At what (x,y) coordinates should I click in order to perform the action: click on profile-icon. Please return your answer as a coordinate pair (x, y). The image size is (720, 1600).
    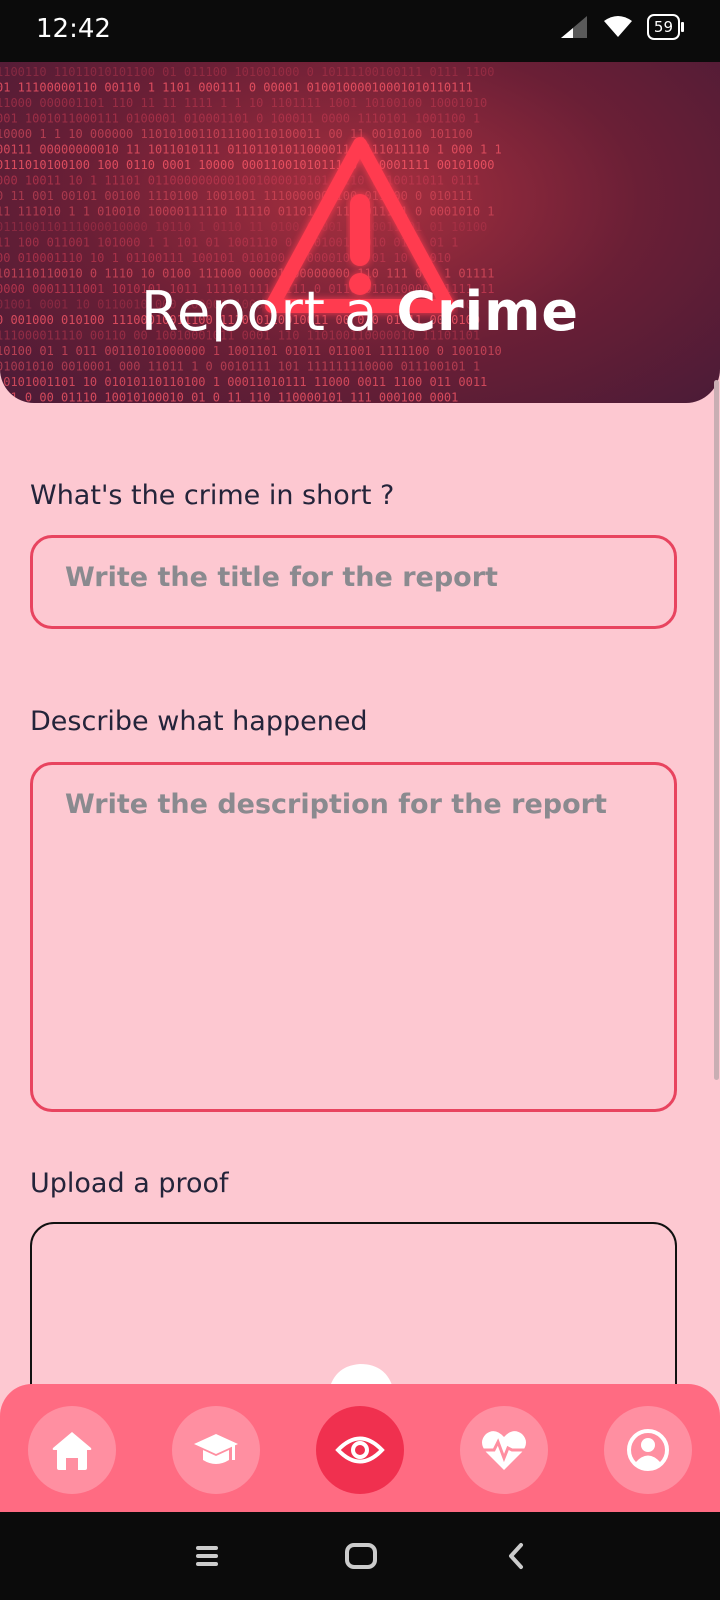
    Looking at the image, I should click on (648, 1450).